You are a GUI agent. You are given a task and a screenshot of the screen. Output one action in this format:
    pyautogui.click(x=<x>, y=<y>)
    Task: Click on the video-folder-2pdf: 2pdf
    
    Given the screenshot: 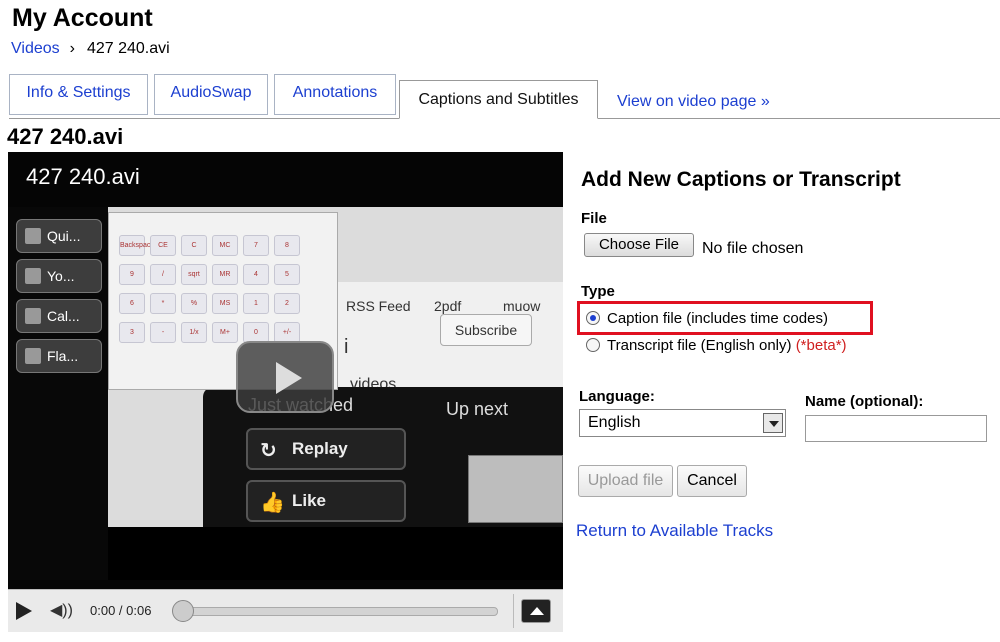 What is the action you would take?
    pyautogui.click(x=448, y=306)
    